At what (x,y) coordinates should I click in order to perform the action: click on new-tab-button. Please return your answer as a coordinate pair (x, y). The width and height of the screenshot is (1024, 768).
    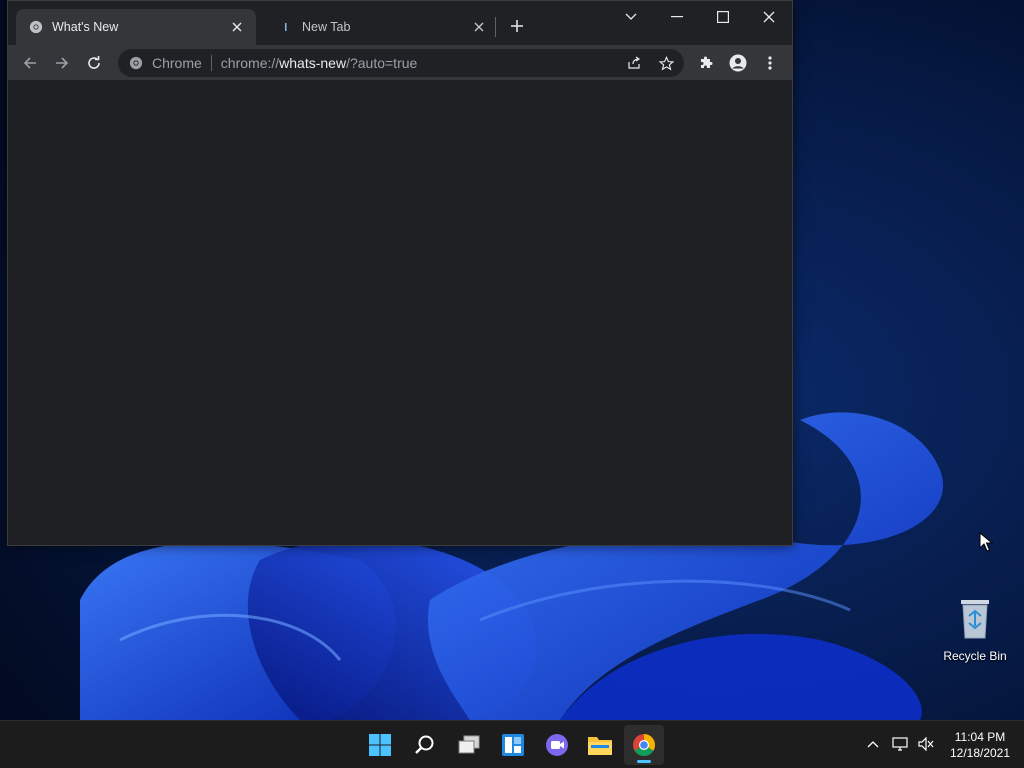
    Looking at the image, I should click on (517, 26).